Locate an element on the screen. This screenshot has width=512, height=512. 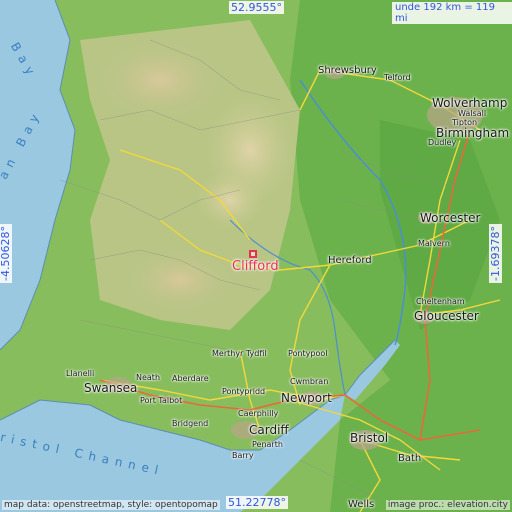
place-gloucester: Gloucester is located at coordinates (446, 316).